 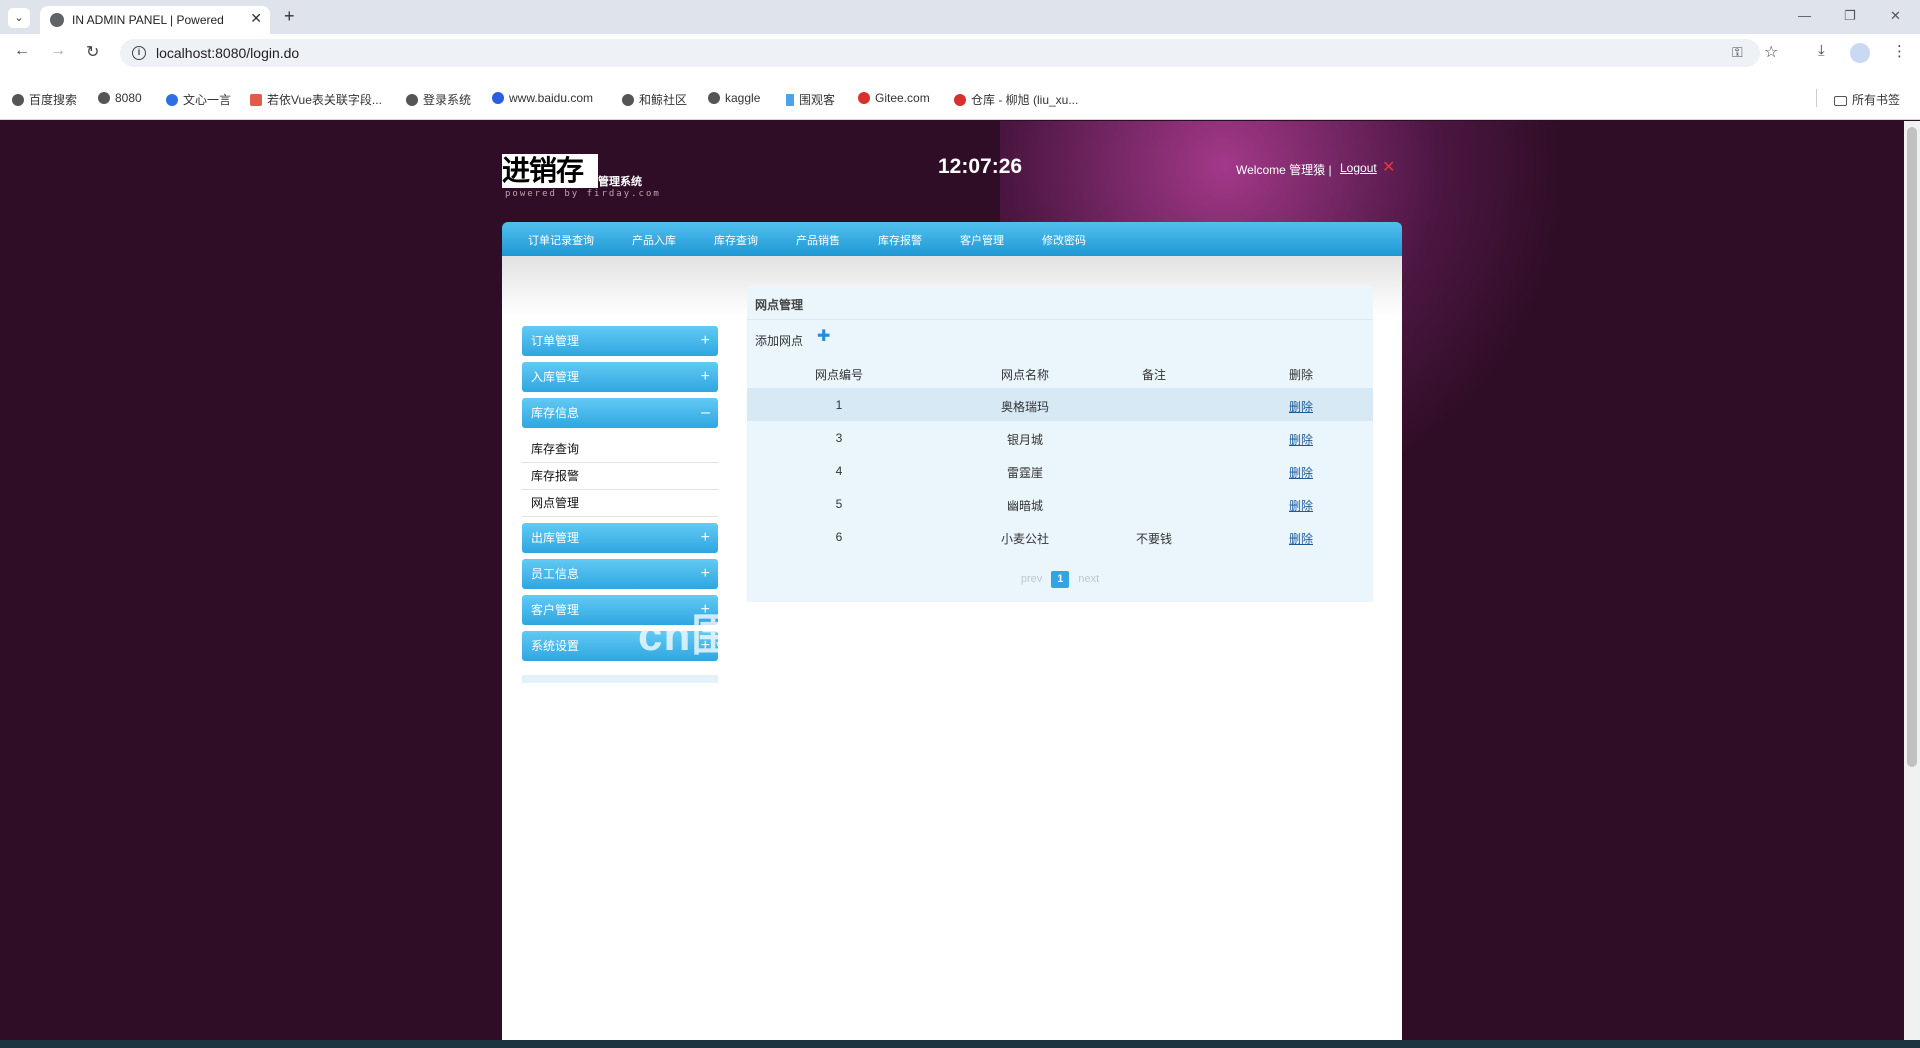 I want to click on prev-page-link: prev, so click(x=1031, y=579).